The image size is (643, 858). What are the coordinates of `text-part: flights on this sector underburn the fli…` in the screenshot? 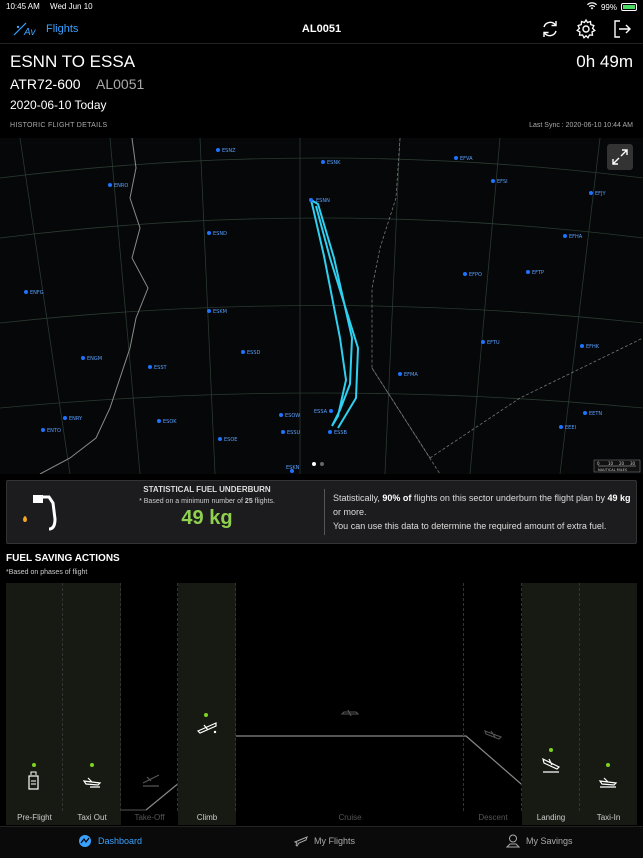 It's located at (509, 498).